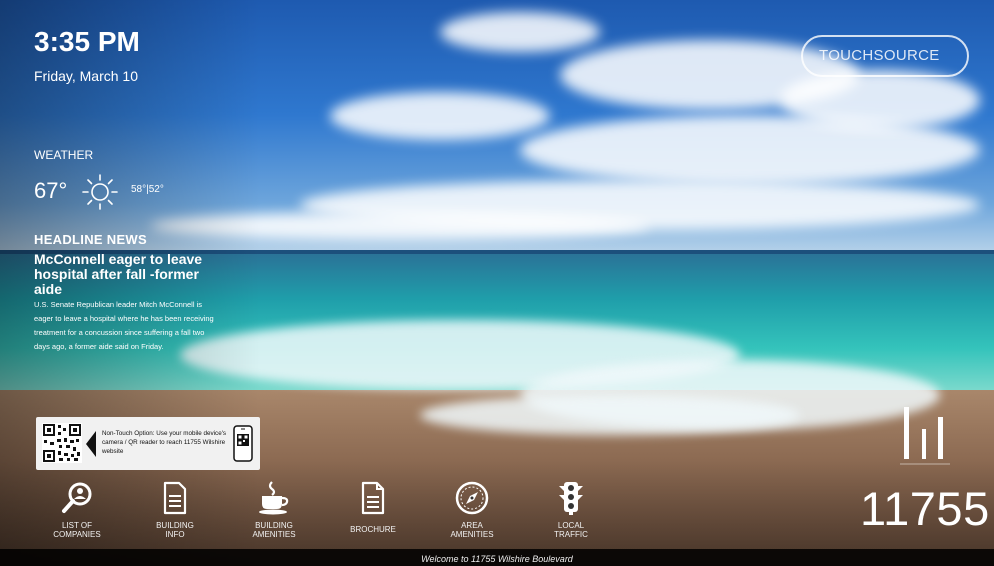 This screenshot has width=994, height=566. I want to click on touchsource-logo: TOUCHSOURCE, so click(885, 56).